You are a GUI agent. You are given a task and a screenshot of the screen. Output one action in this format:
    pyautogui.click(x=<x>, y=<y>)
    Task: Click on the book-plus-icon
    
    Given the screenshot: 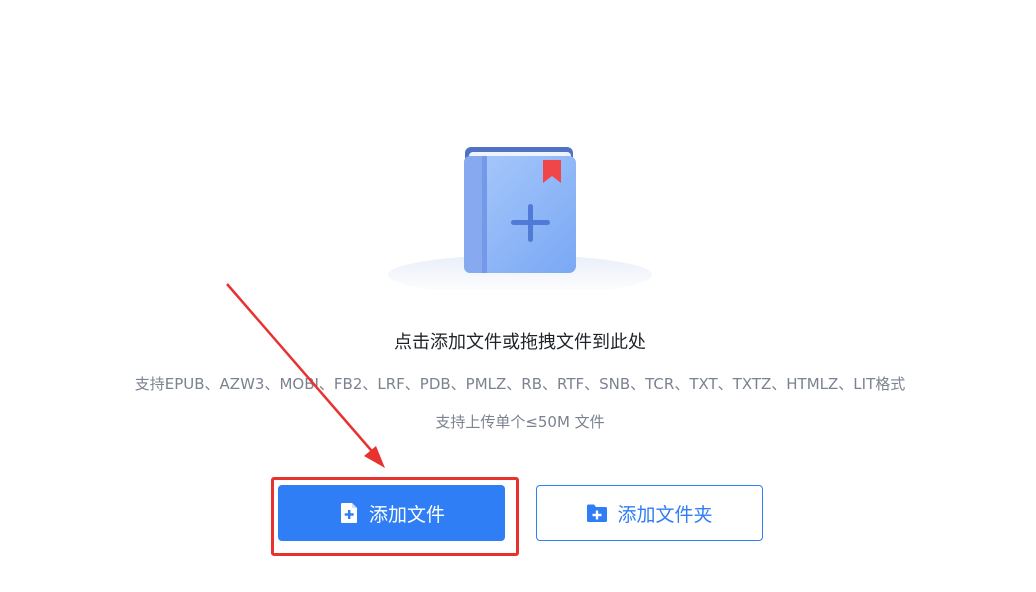 What is the action you would take?
    pyautogui.click(x=520, y=215)
    